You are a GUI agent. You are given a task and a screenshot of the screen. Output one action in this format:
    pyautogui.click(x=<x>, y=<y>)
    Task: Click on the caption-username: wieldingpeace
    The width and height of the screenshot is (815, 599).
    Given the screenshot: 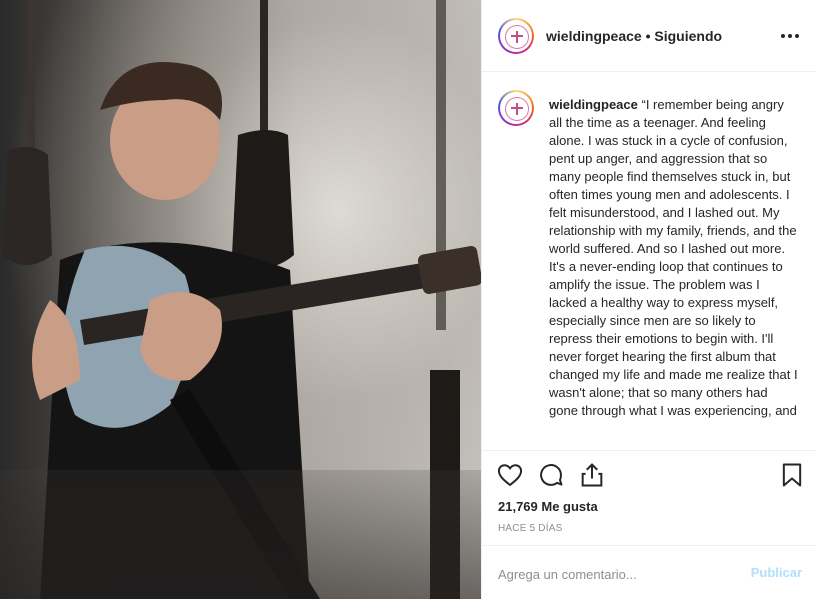 What is the action you would take?
    pyautogui.click(x=593, y=104)
    